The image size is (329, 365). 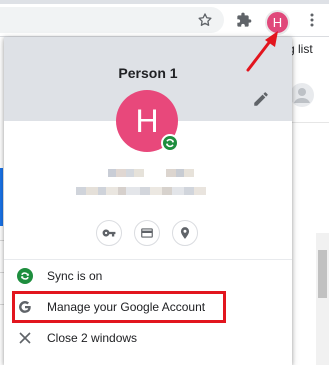 I want to click on background-avatar-icon, so click(x=302, y=95).